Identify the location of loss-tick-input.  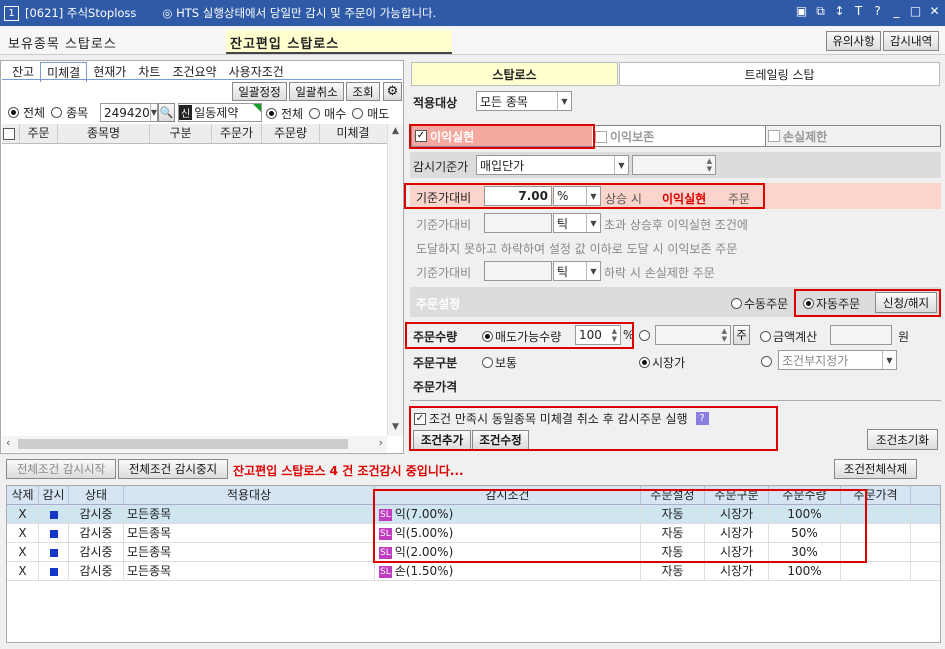
(518, 271).